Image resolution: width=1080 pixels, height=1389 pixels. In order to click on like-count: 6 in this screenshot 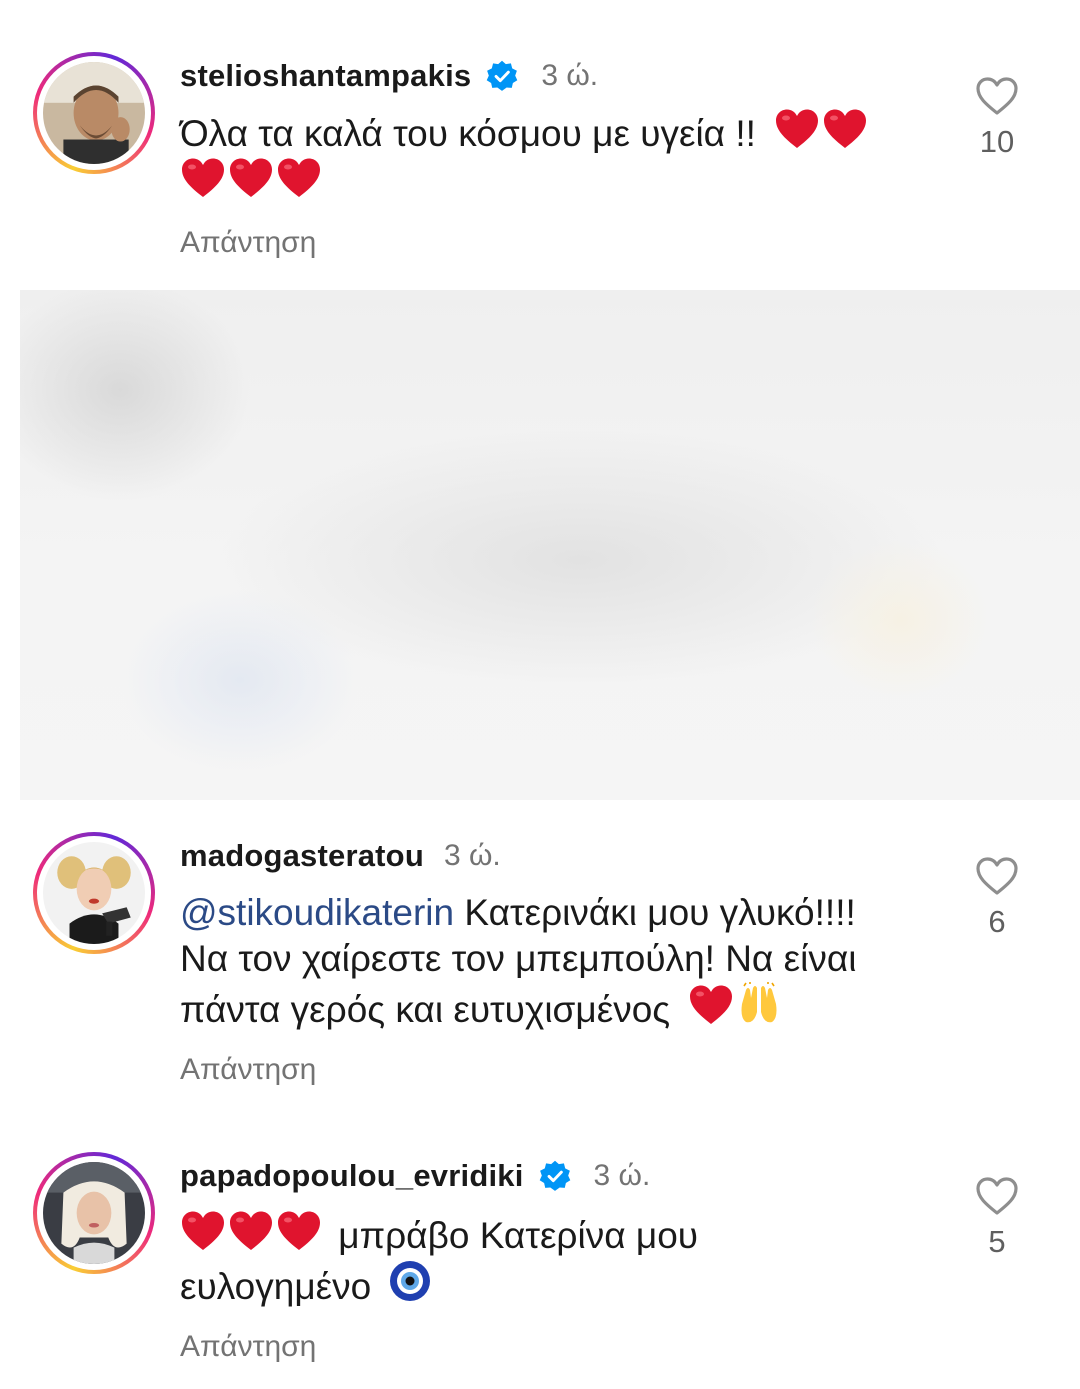, I will do `click(997, 921)`.